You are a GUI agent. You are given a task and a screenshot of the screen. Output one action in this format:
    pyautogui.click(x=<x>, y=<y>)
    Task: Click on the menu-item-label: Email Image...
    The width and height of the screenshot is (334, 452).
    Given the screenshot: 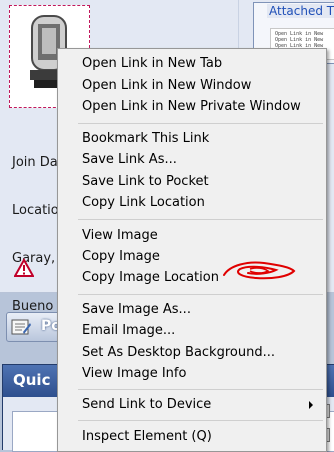 What is the action you would take?
    pyautogui.click(x=129, y=330)
    